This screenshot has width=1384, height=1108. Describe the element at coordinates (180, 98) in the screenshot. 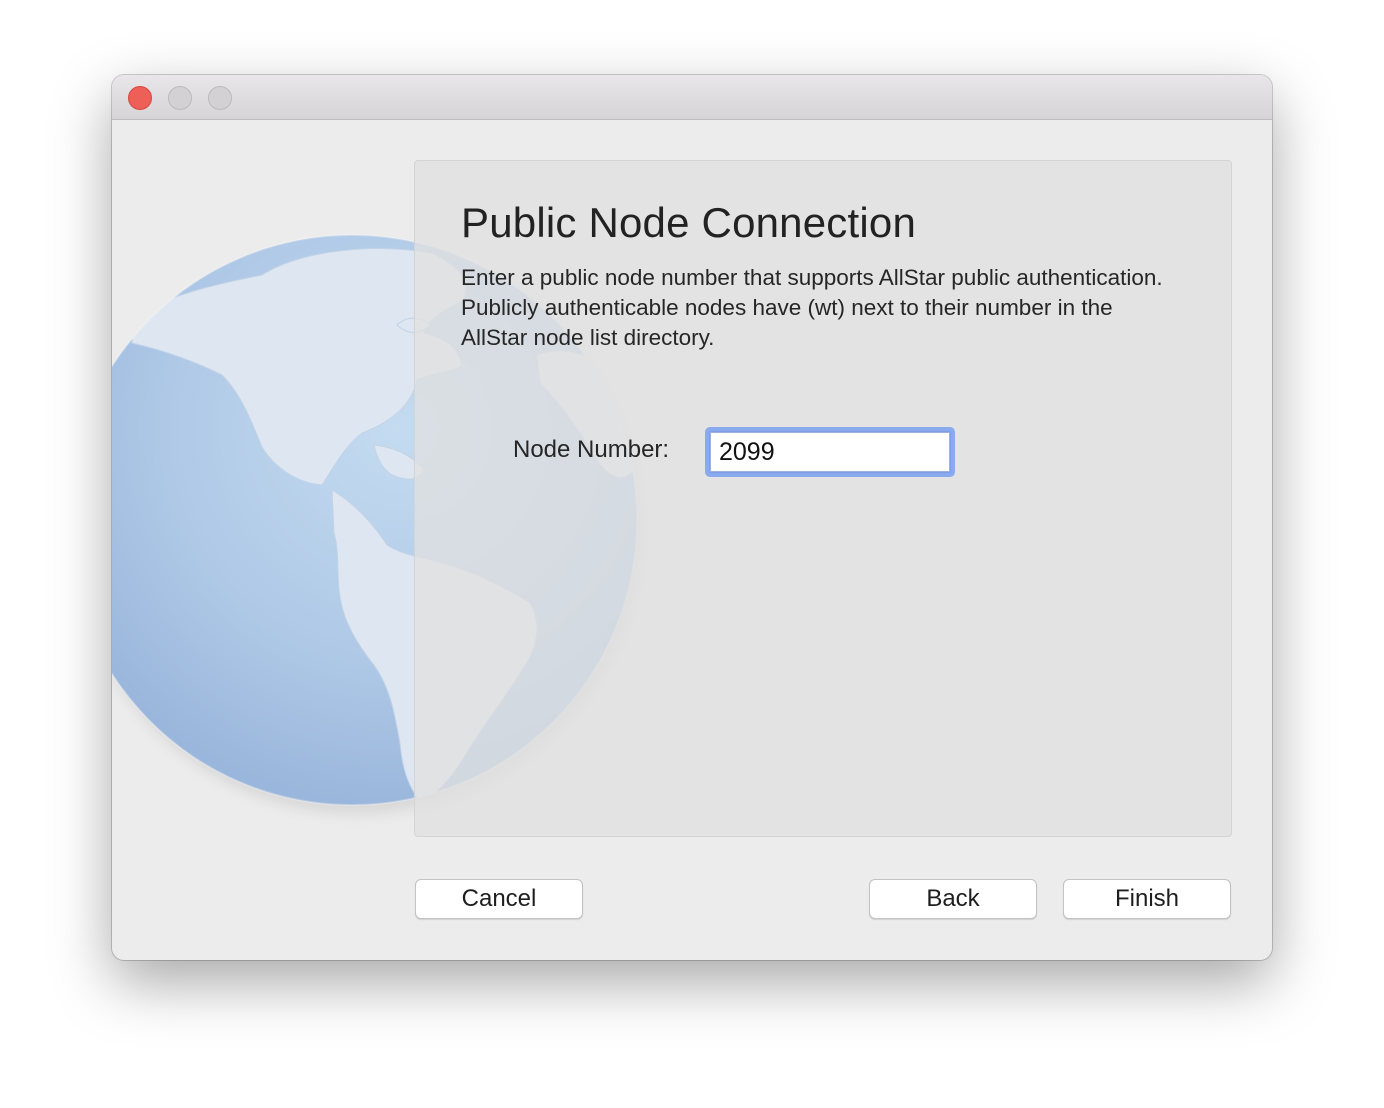

I see `minimize-icon` at that location.